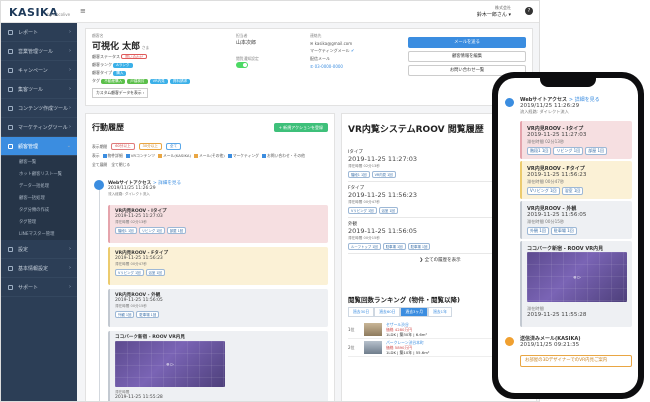  I want to click on sidebar-subitem-data-batch: データ一括処理, so click(39, 186).